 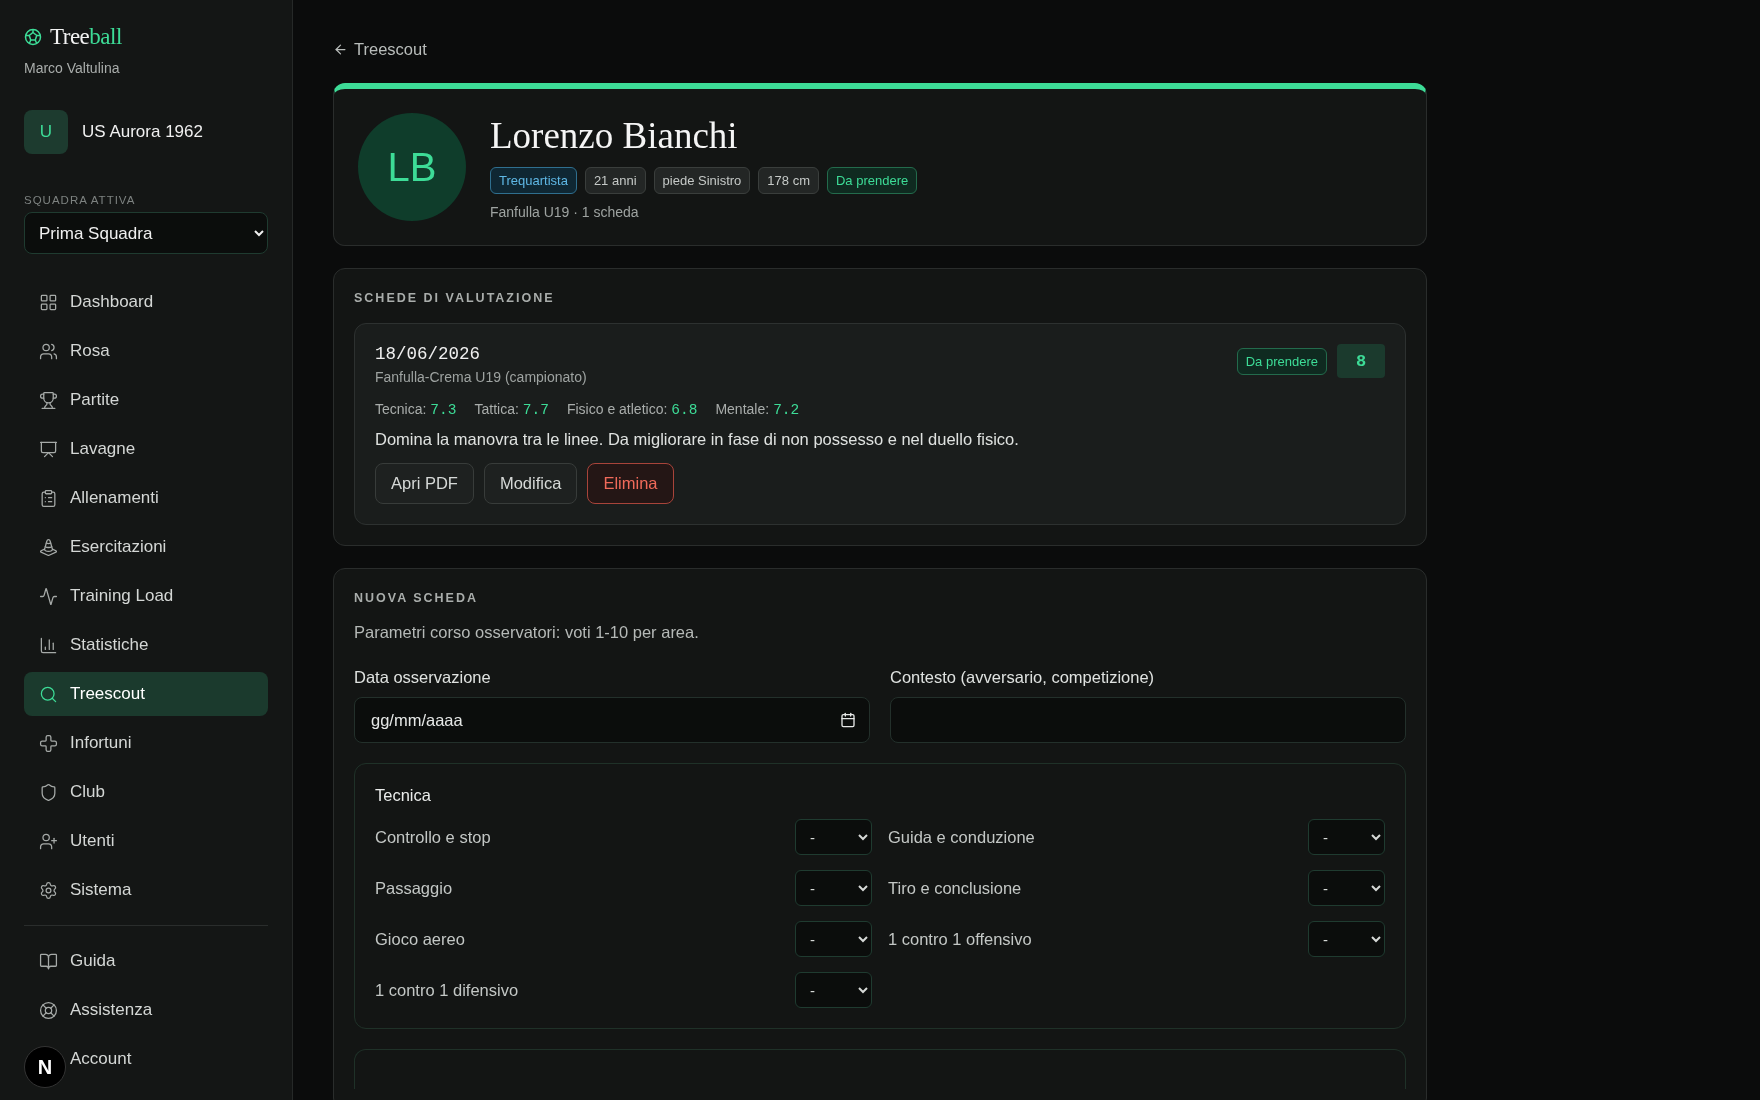 I want to click on area-label: Mentale:, so click(x=742, y=409).